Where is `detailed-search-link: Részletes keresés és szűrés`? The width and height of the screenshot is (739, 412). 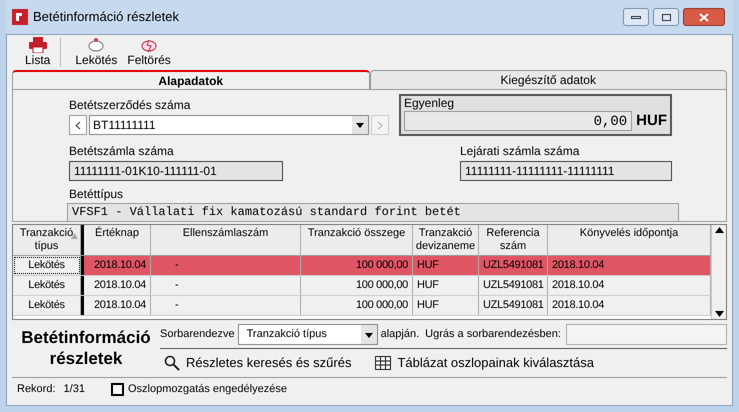 detailed-search-link: Részletes keresés és szűrés is located at coordinates (258, 363).